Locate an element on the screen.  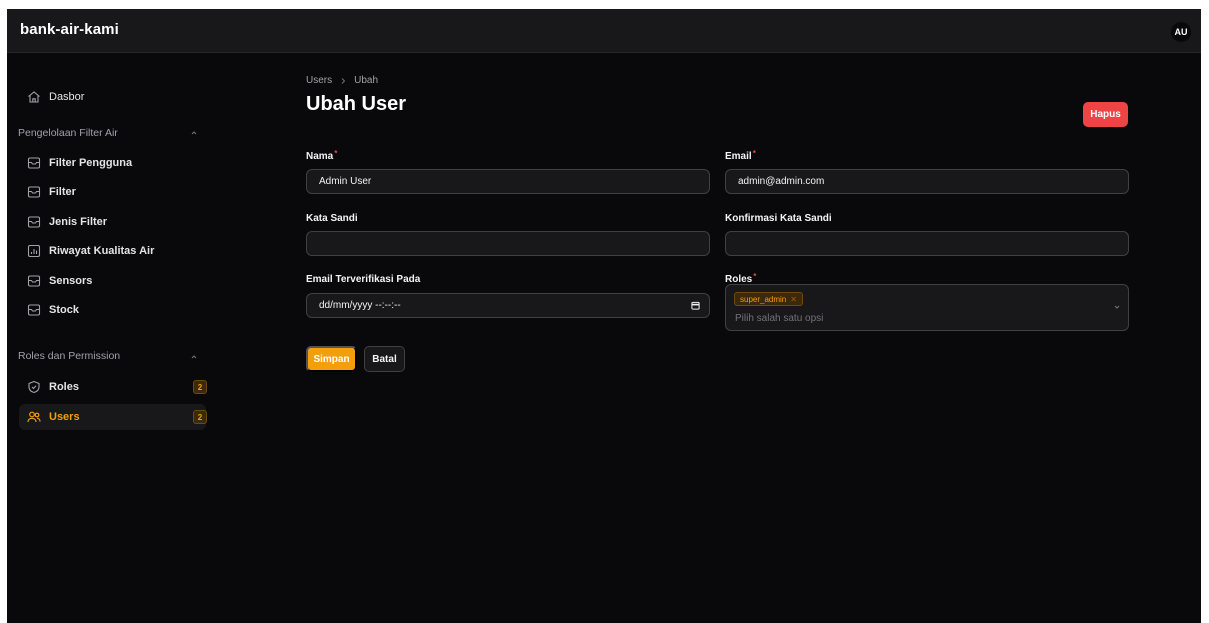
sidebar-item-label: Filter Pengguna is located at coordinates (91, 163).